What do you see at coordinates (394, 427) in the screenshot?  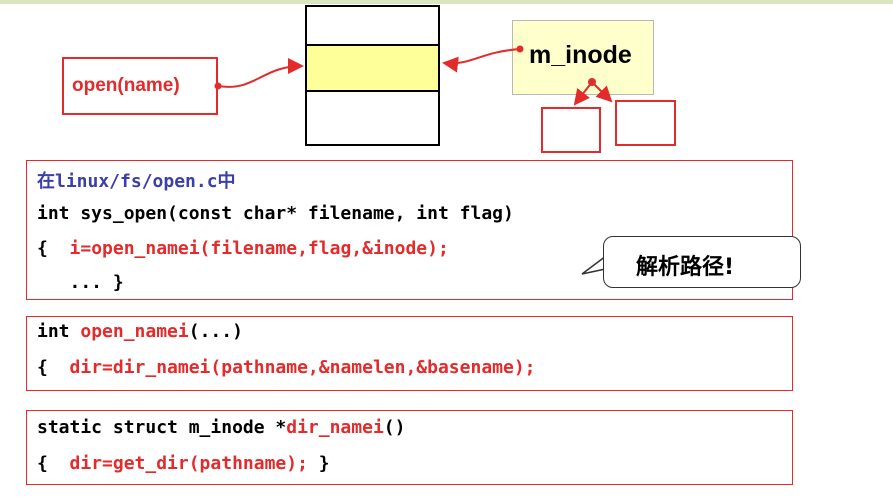 I see `code3-line1-suffix: ()` at bounding box center [394, 427].